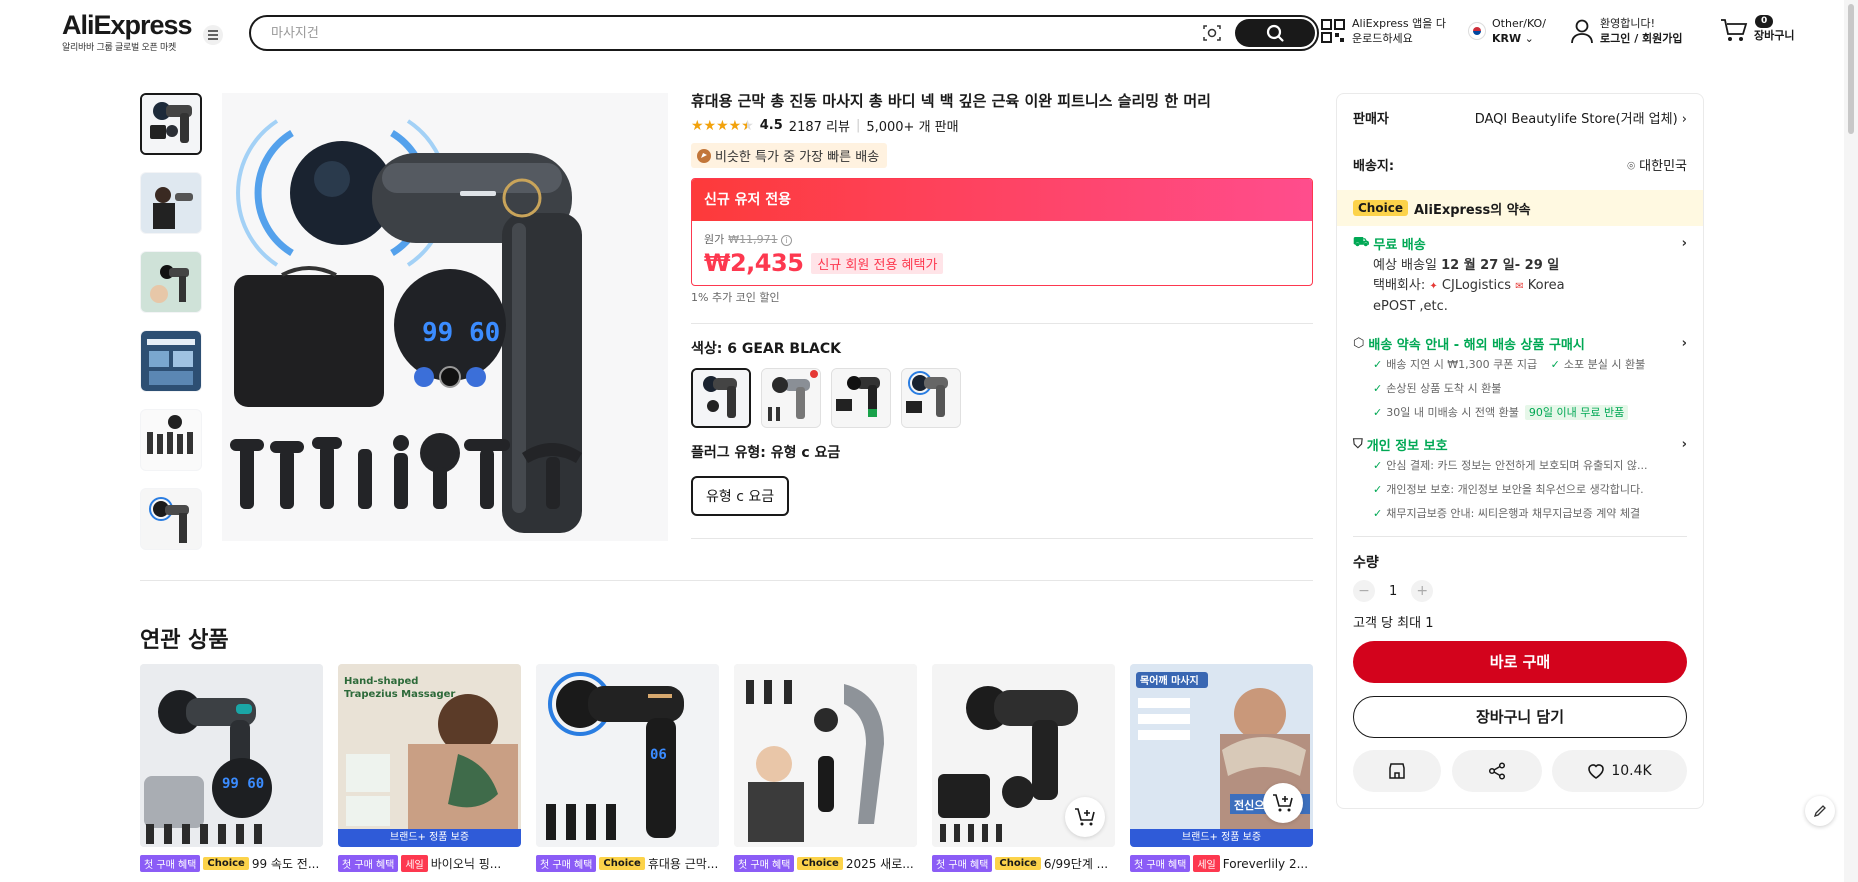 This screenshot has width=1858, height=882. Describe the element at coordinates (819, 125) in the screenshot. I see `review-count: 2187 리뷰` at that location.